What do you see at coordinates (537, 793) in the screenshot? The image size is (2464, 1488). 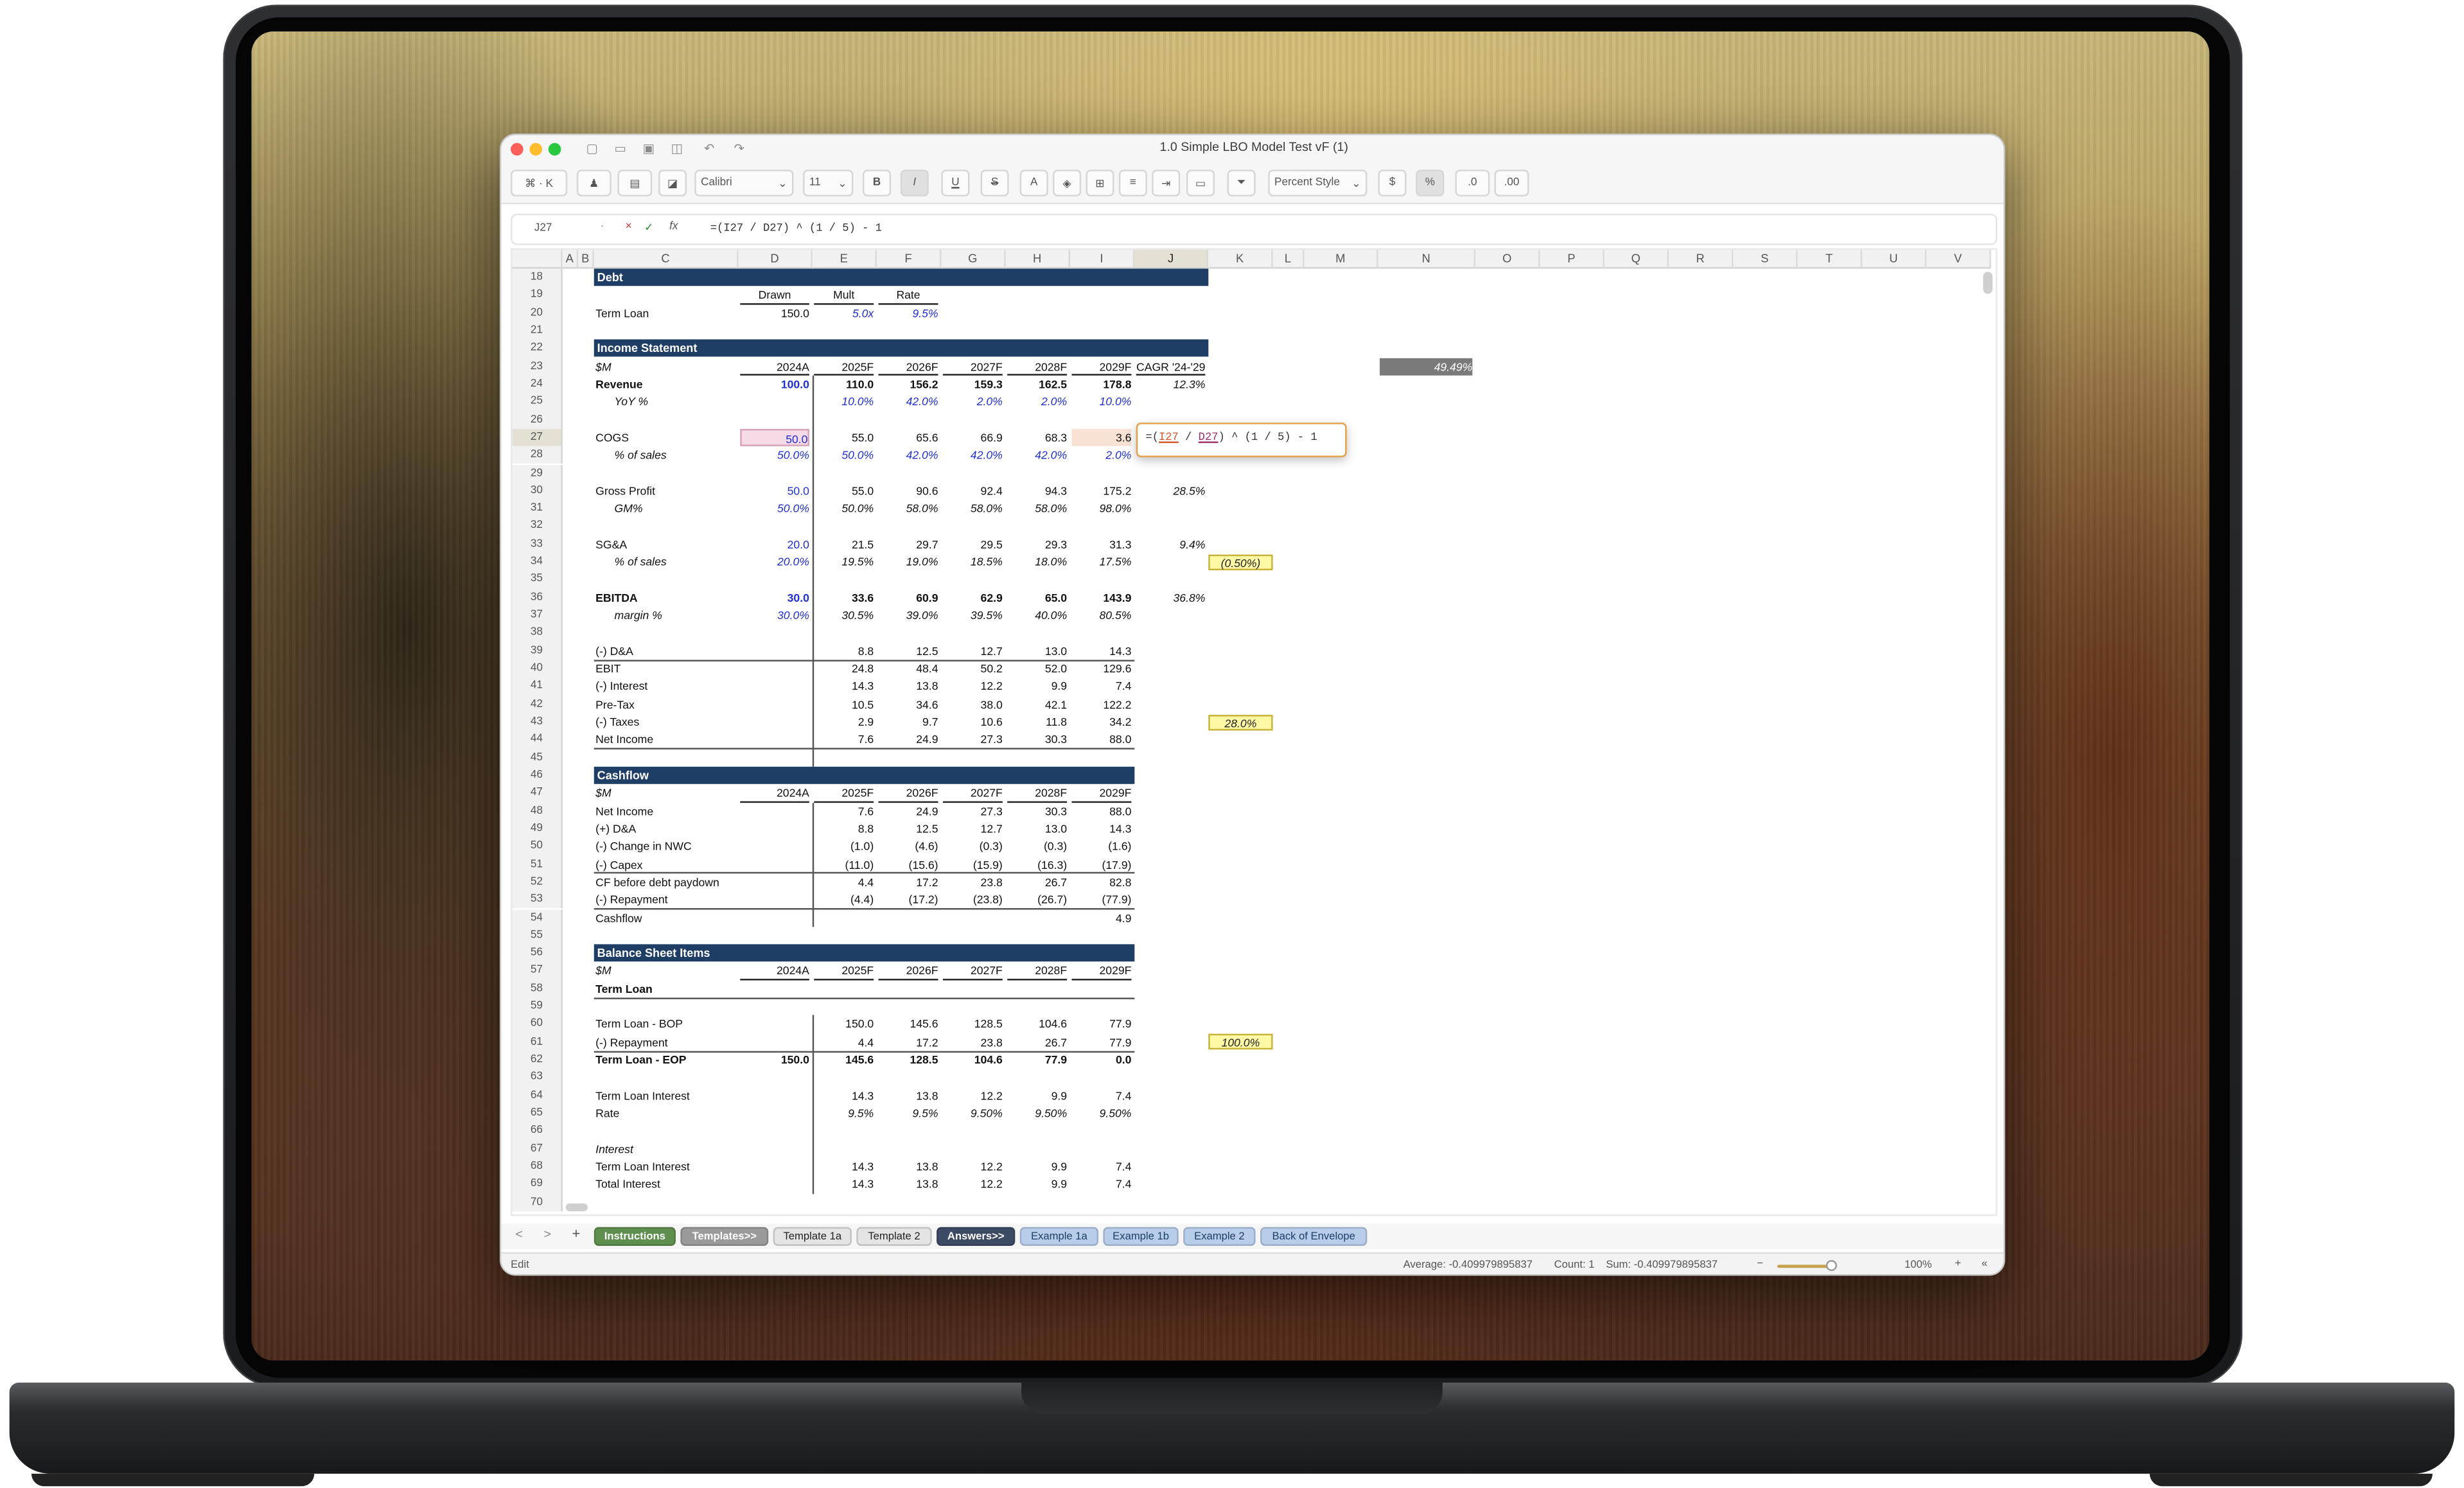 I see `row-header-47: 47` at bounding box center [537, 793].